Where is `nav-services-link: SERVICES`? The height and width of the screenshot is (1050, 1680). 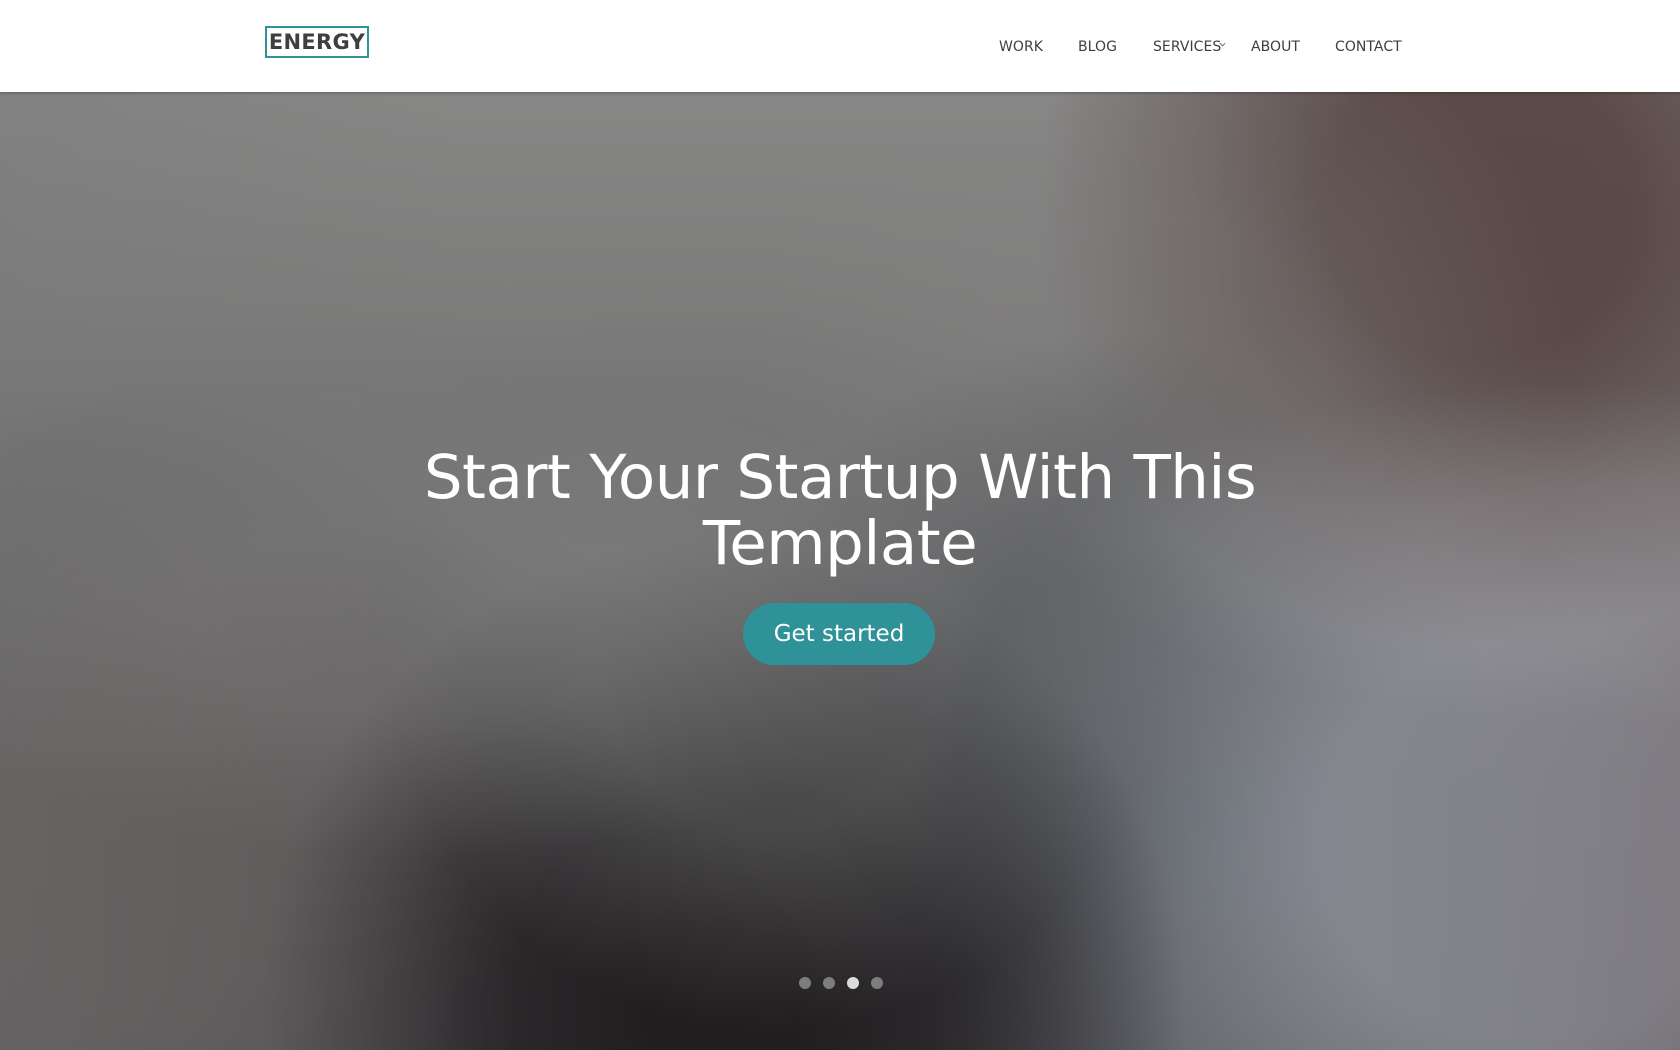
nav-services-link: SERVICES is located at coordinates (1187, 47).